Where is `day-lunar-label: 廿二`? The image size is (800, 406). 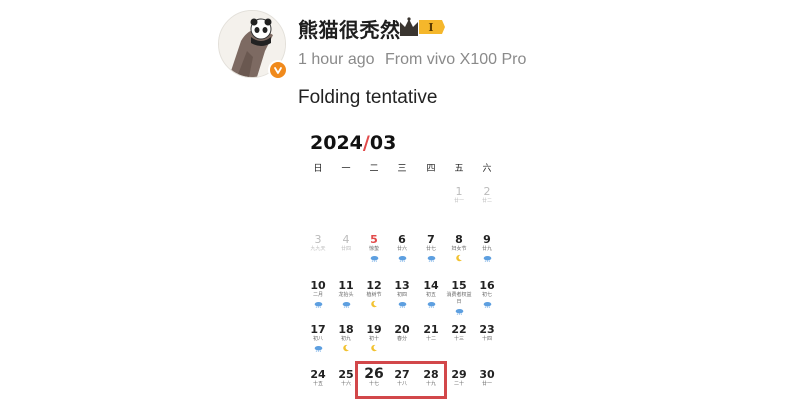
day-lunar-label: 廿二 is located at coordinates (486, 201).